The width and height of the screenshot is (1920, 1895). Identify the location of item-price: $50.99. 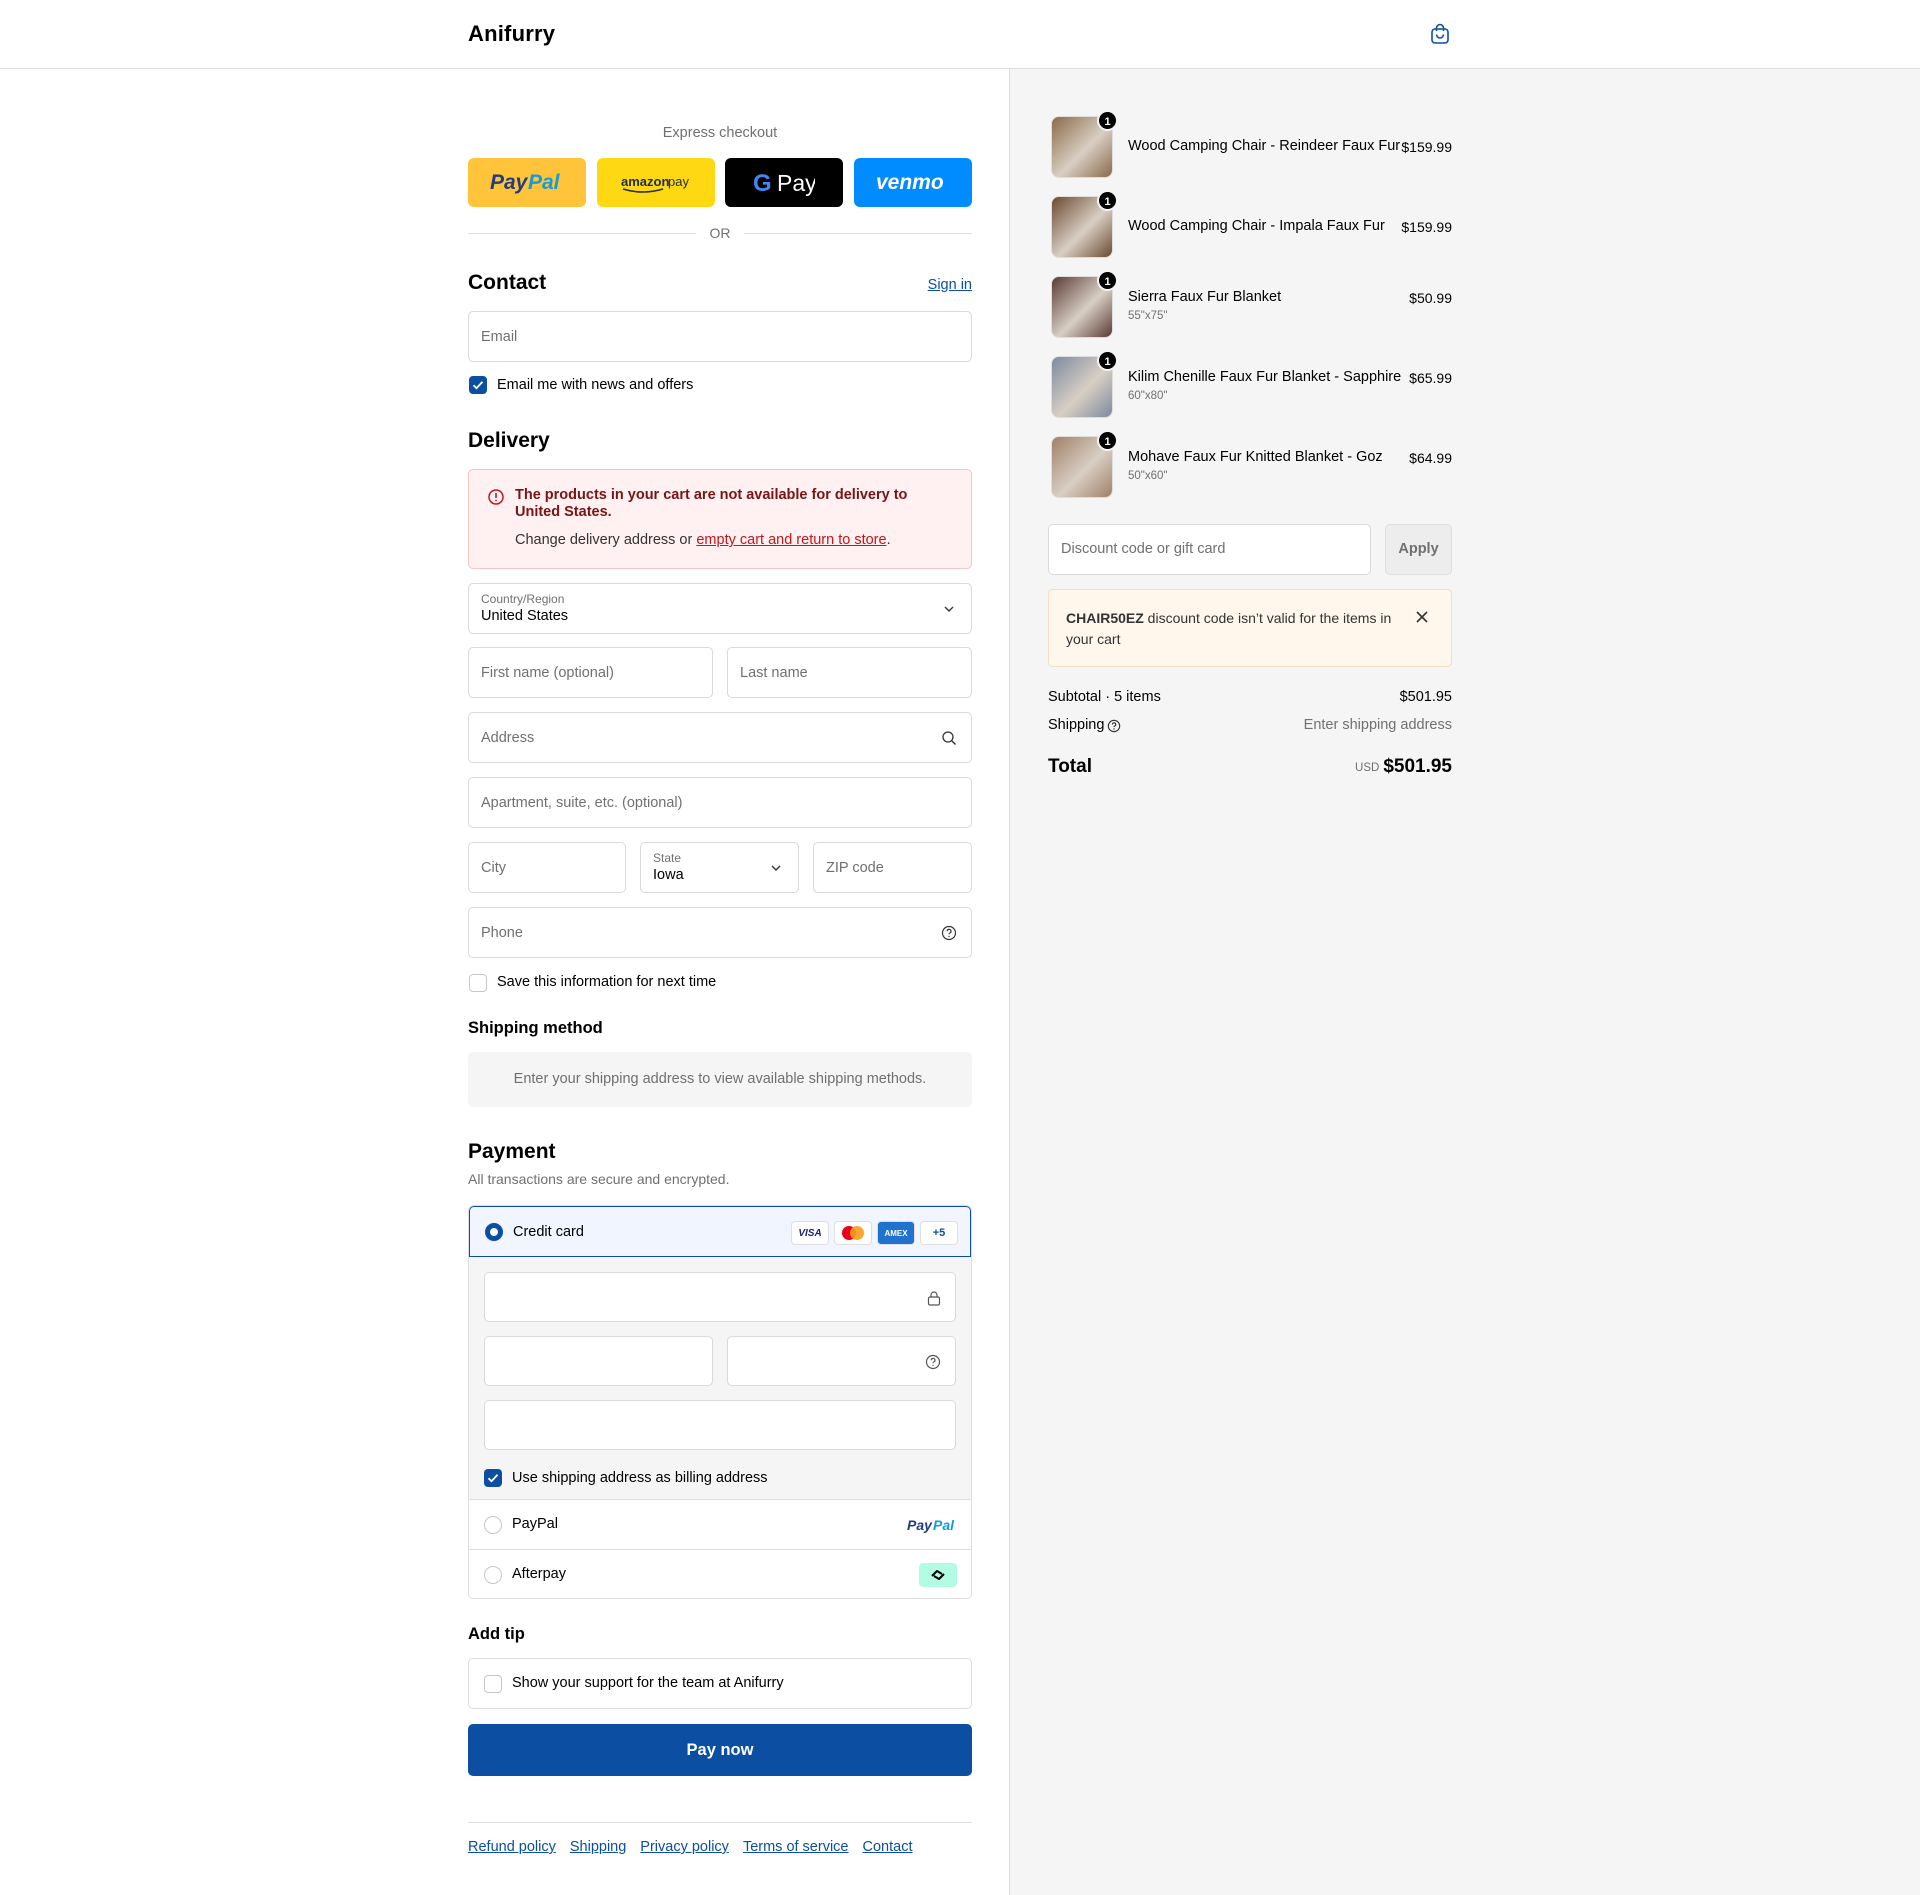
(1430, 298).